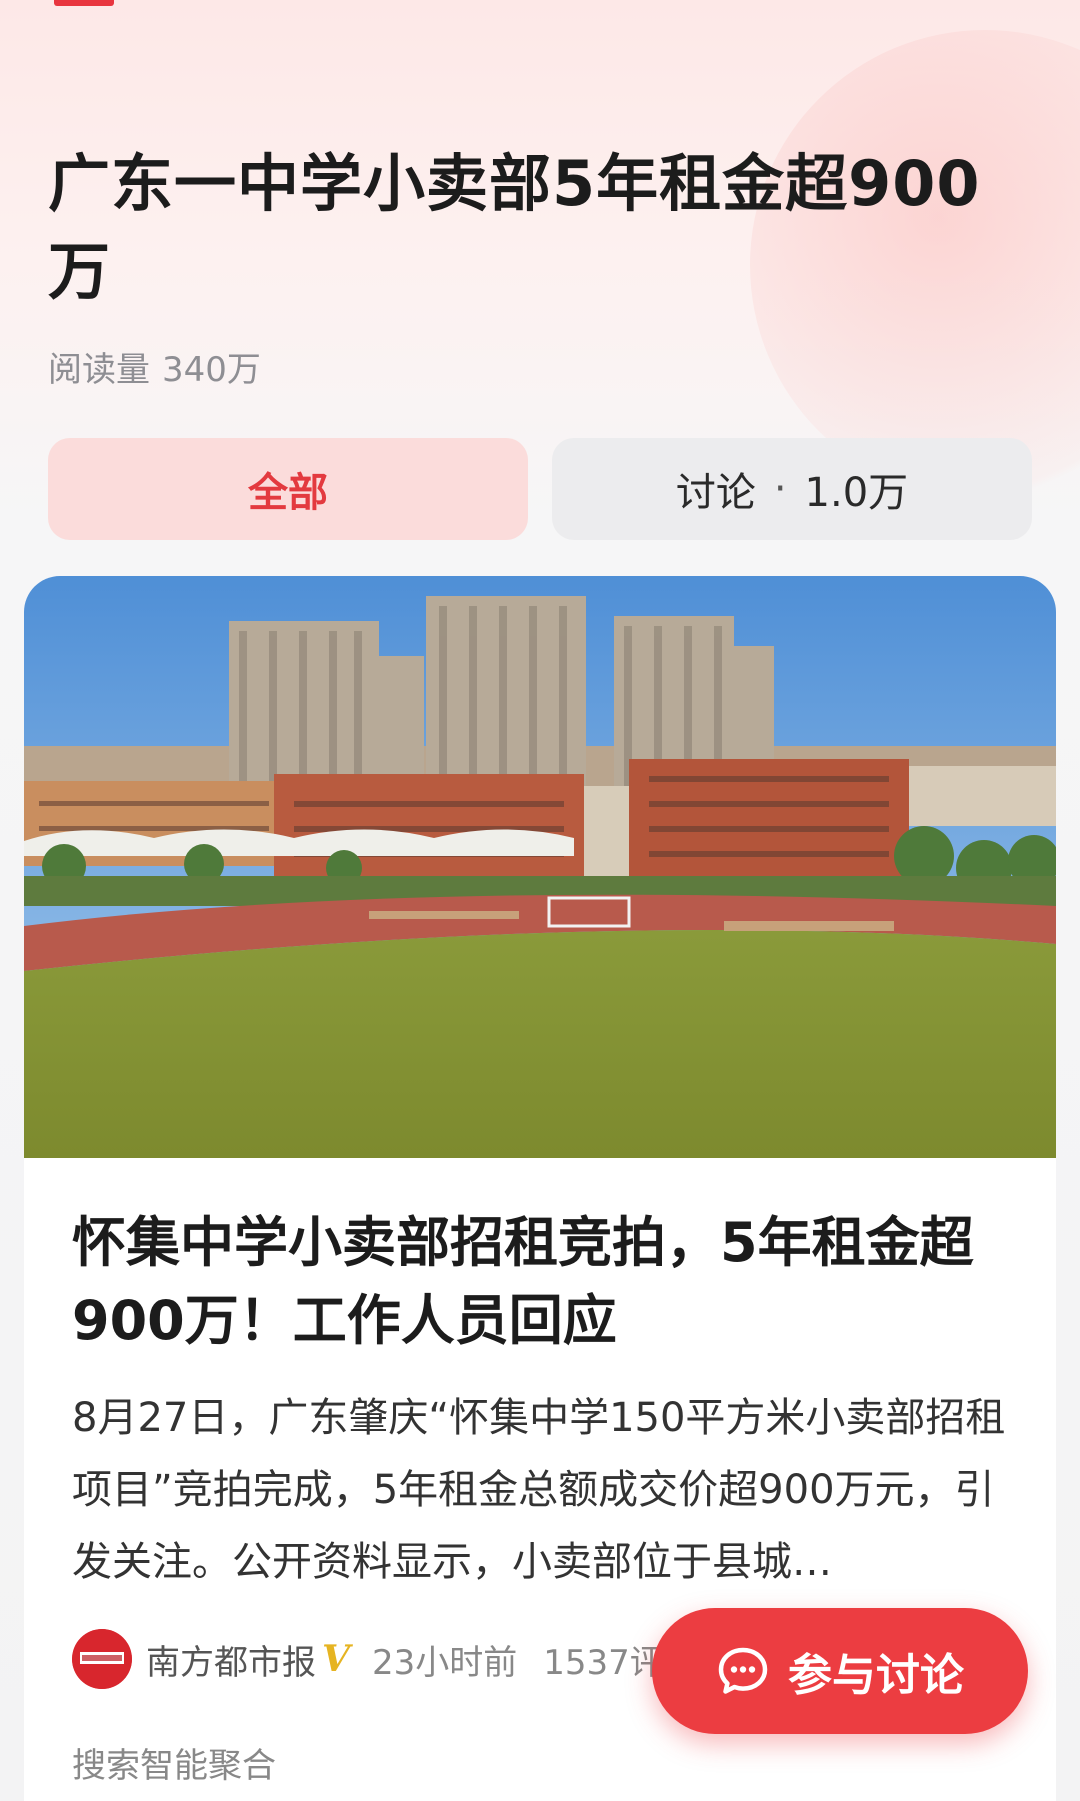  Describe the element at coordinates (288, 493) in the screenshot. I see `tab-all-label: 全部` at that location.